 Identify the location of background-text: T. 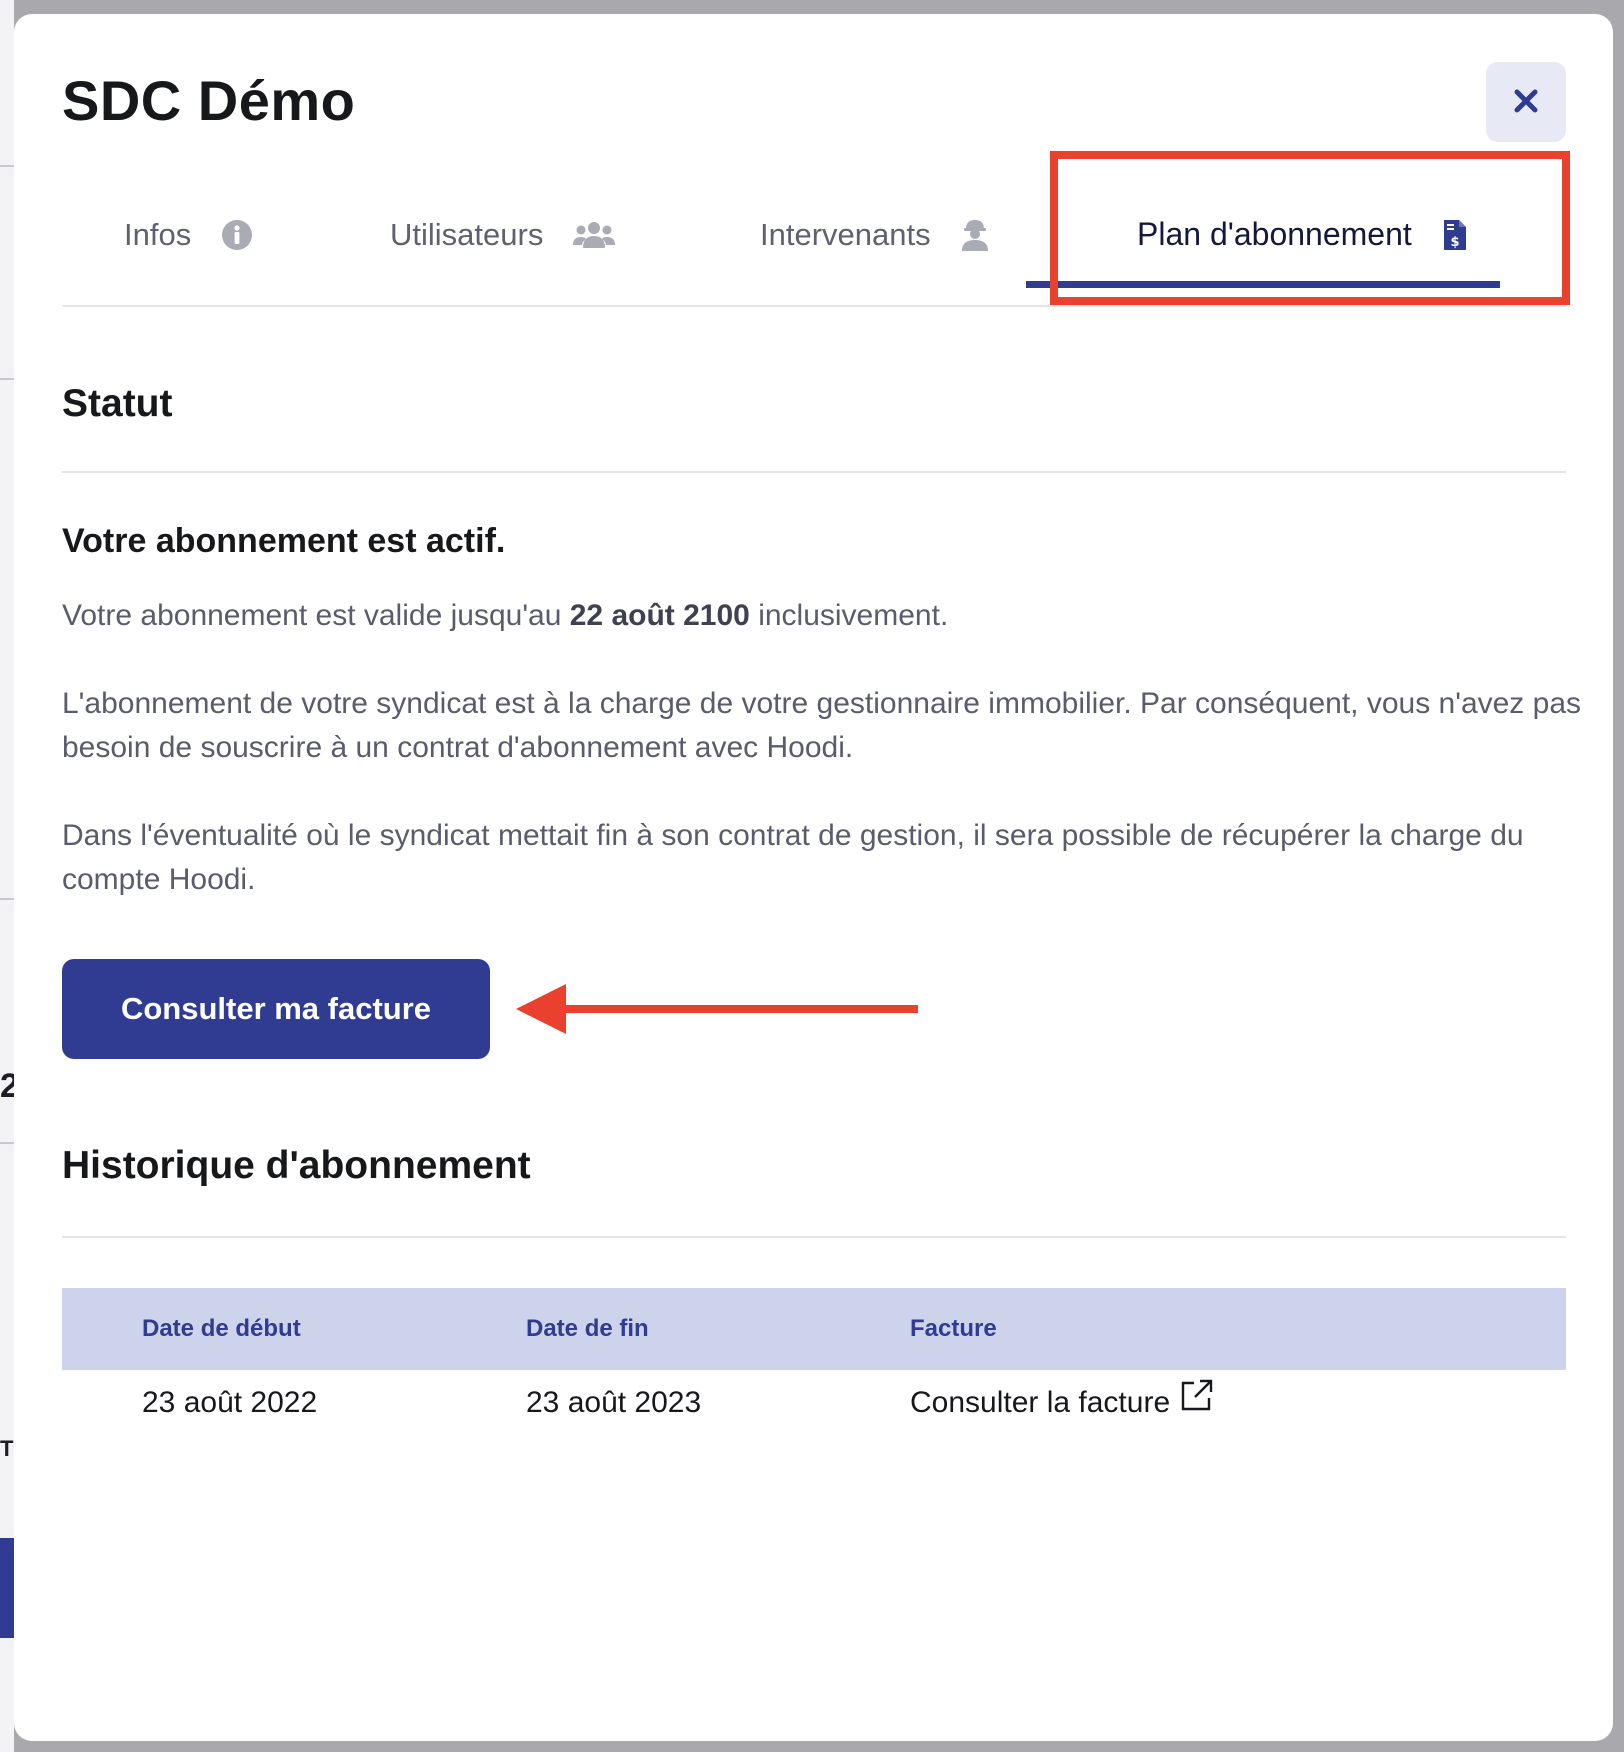
(7, 1448).